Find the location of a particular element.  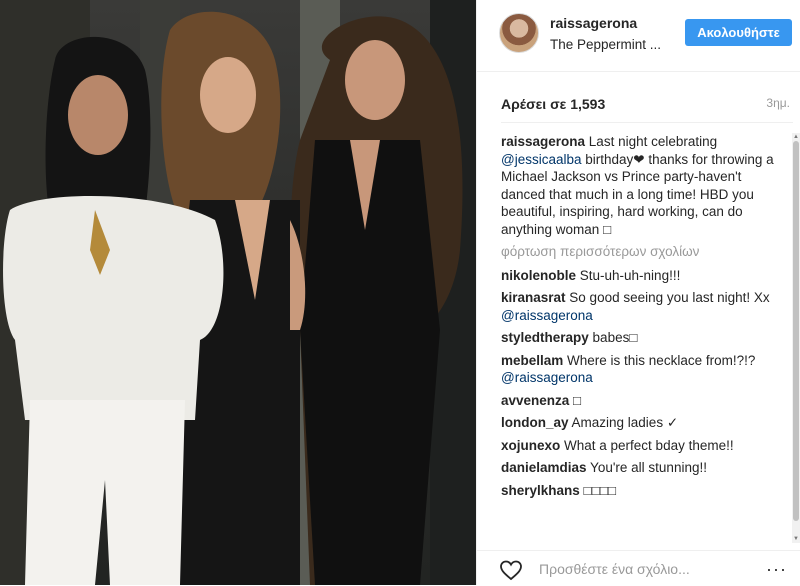

scroll-down-icon: ▼ is located at coordinates (796, 539).